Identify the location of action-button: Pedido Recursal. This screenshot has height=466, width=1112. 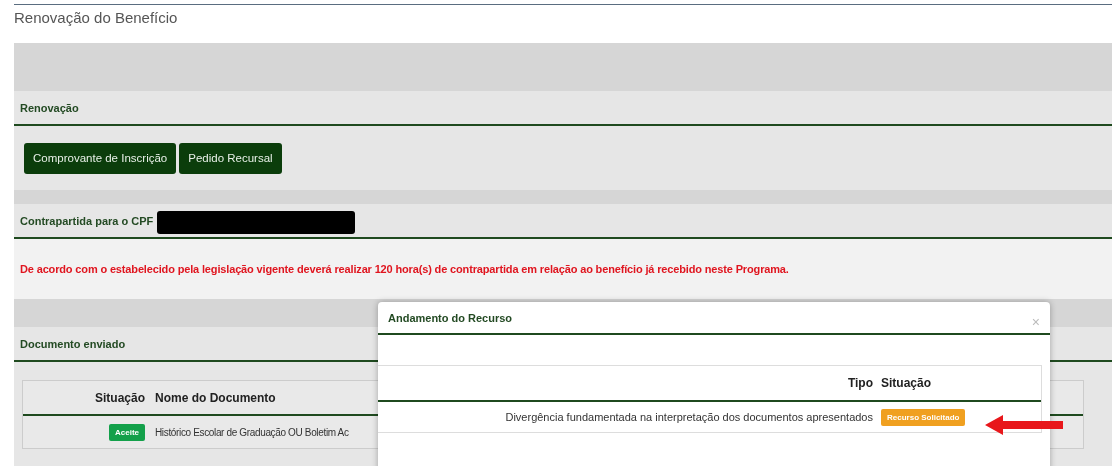
(230, 158).